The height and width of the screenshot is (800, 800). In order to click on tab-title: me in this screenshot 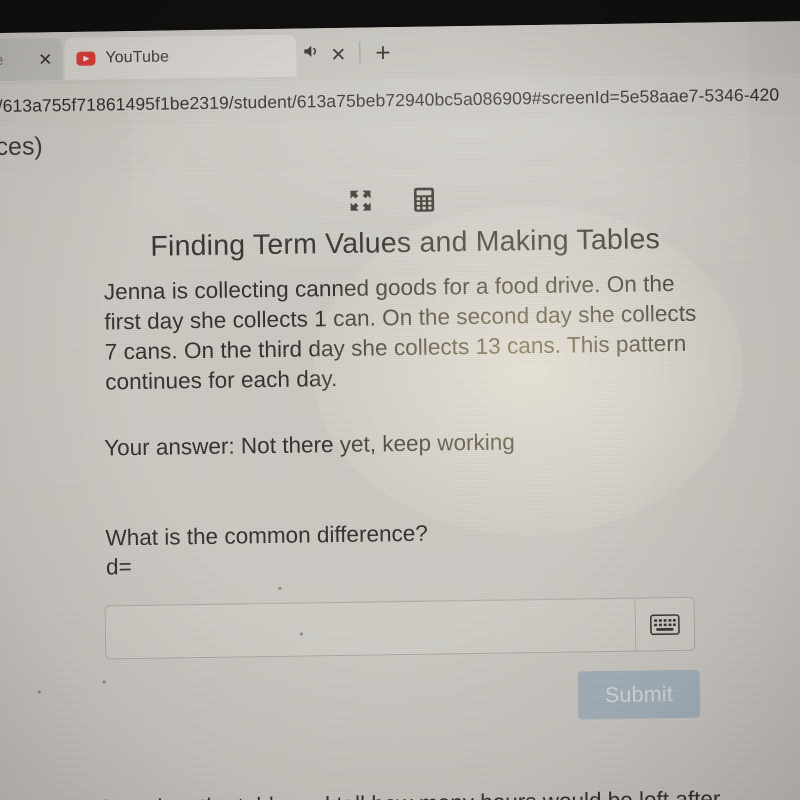, I will do `click(2, 60)`.